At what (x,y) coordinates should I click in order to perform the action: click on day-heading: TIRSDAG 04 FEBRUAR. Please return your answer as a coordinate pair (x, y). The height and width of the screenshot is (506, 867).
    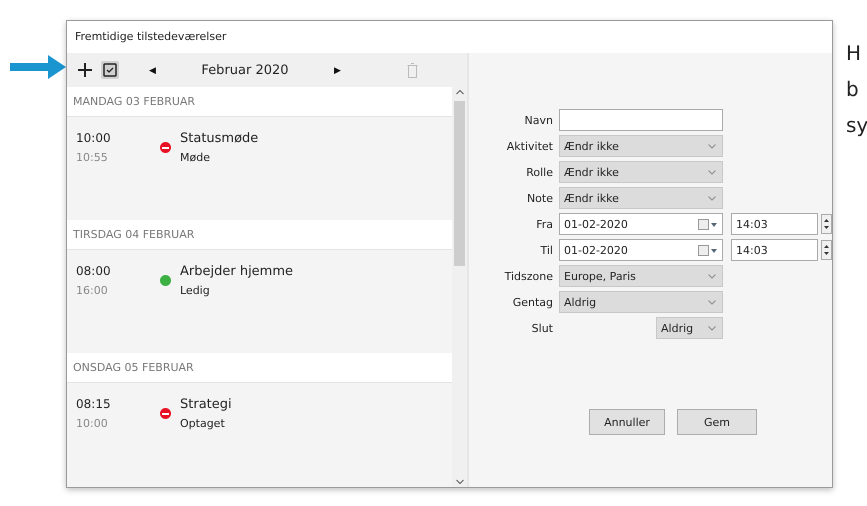
    Looking at the image, I should click on (259, 235).